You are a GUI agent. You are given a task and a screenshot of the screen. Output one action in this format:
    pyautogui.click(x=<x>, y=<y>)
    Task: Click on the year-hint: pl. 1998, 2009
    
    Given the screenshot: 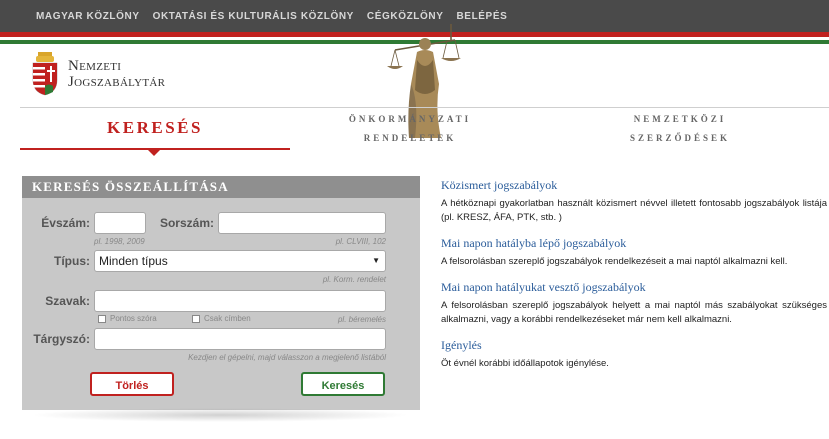 What is the action you would take?
    pyautogui.click(x=119, y=241)
    